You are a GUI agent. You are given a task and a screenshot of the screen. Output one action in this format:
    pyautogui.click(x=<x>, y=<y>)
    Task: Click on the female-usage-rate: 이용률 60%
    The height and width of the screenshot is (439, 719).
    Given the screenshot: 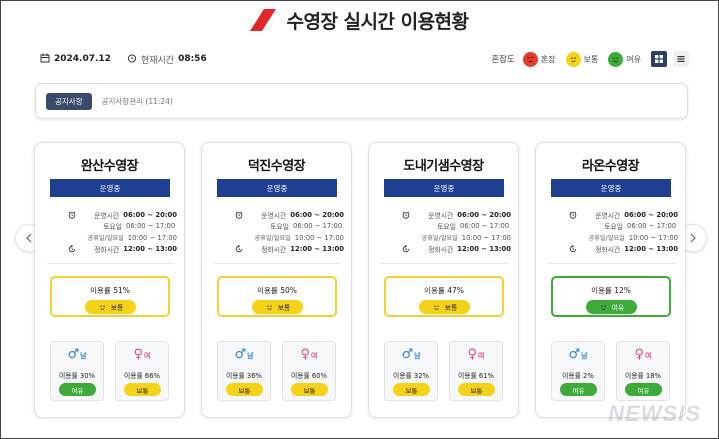 What is the action you would take?
    pyautogui.click(x=309, y=376)
    